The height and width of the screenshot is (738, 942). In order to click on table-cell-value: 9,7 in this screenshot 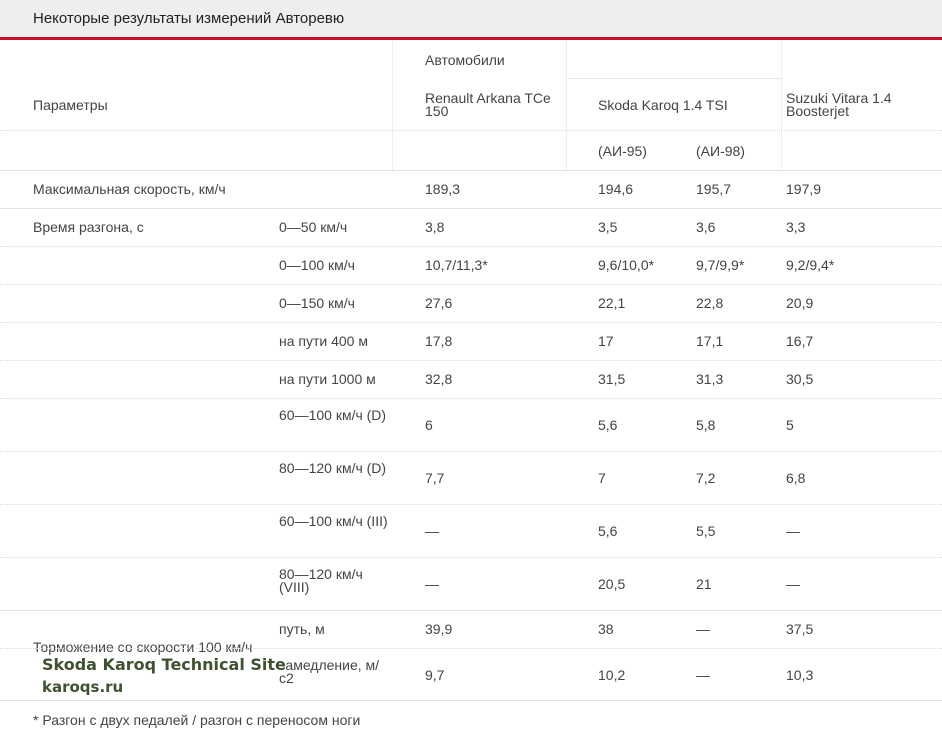, I will do `click(435, 674)`.